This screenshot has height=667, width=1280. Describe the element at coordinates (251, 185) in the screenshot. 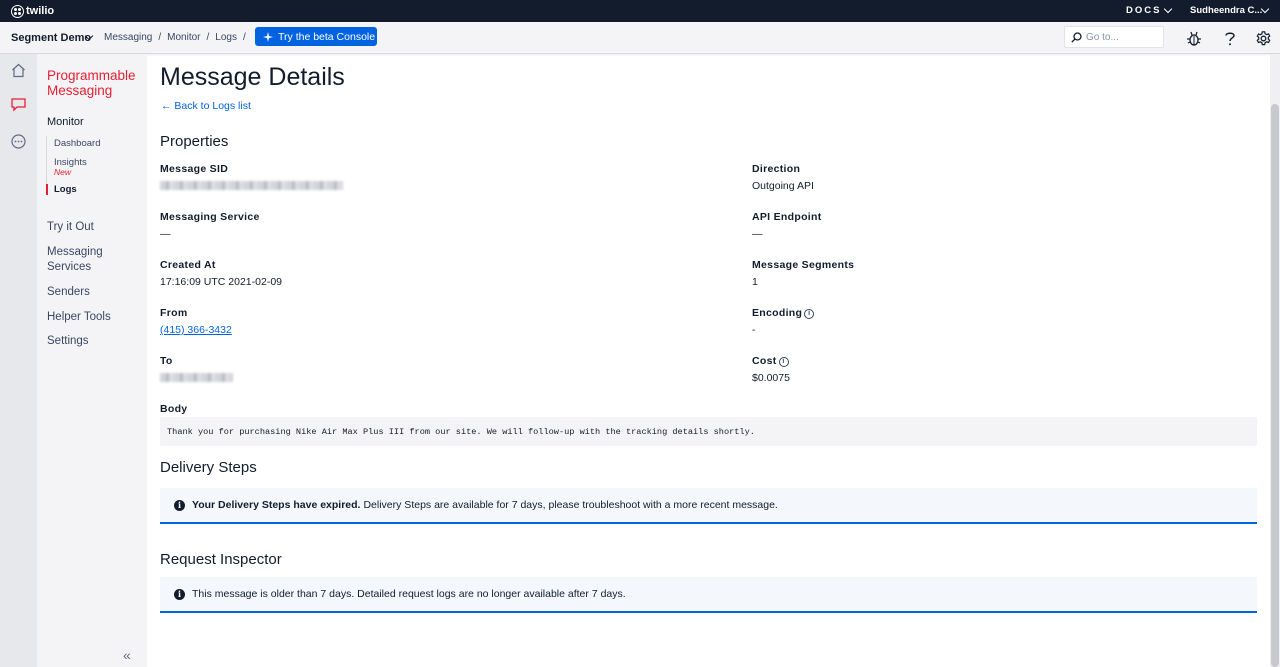

I see `message-sid-redacted` at that location.